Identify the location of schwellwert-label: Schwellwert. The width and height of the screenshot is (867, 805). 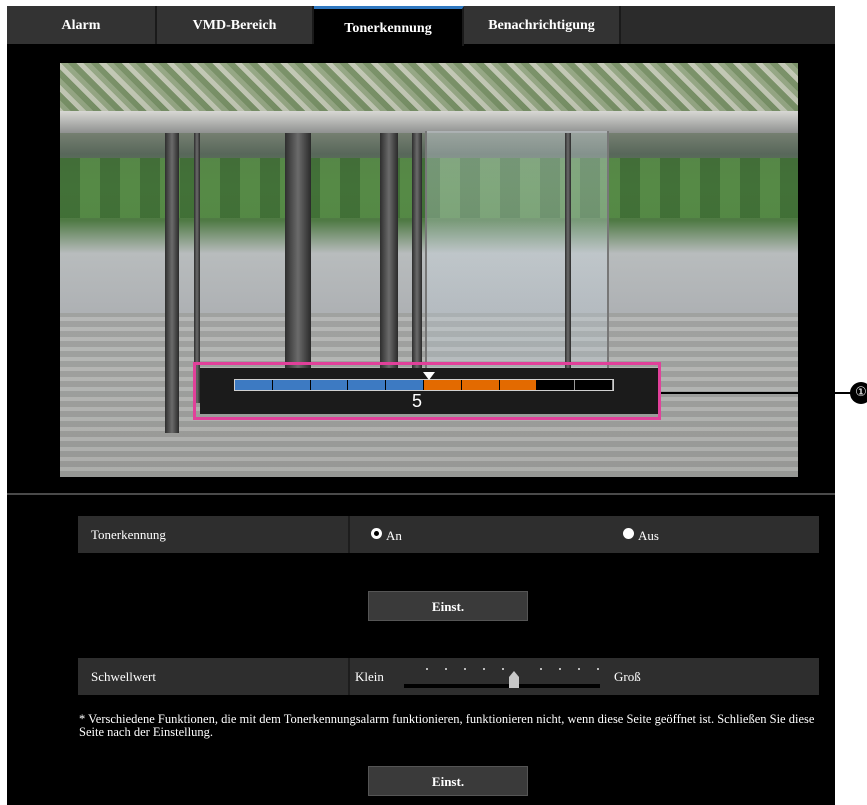
(123, 676).